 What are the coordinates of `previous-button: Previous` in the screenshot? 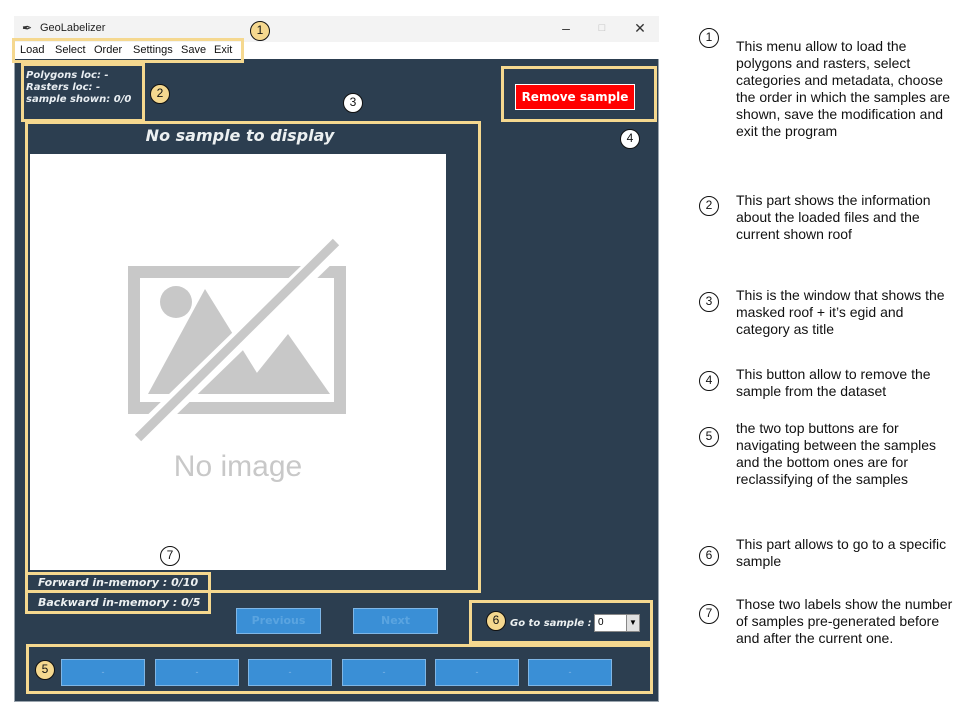 It's located at (278, 621).